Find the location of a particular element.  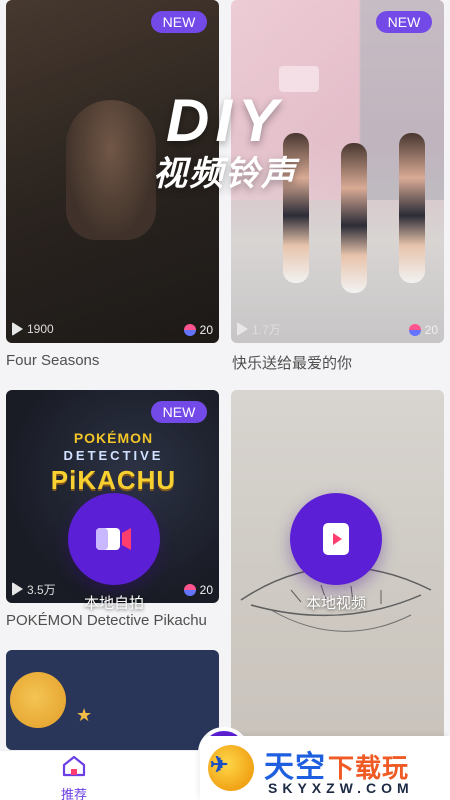

home-icon is located at coordinates (74, 766).